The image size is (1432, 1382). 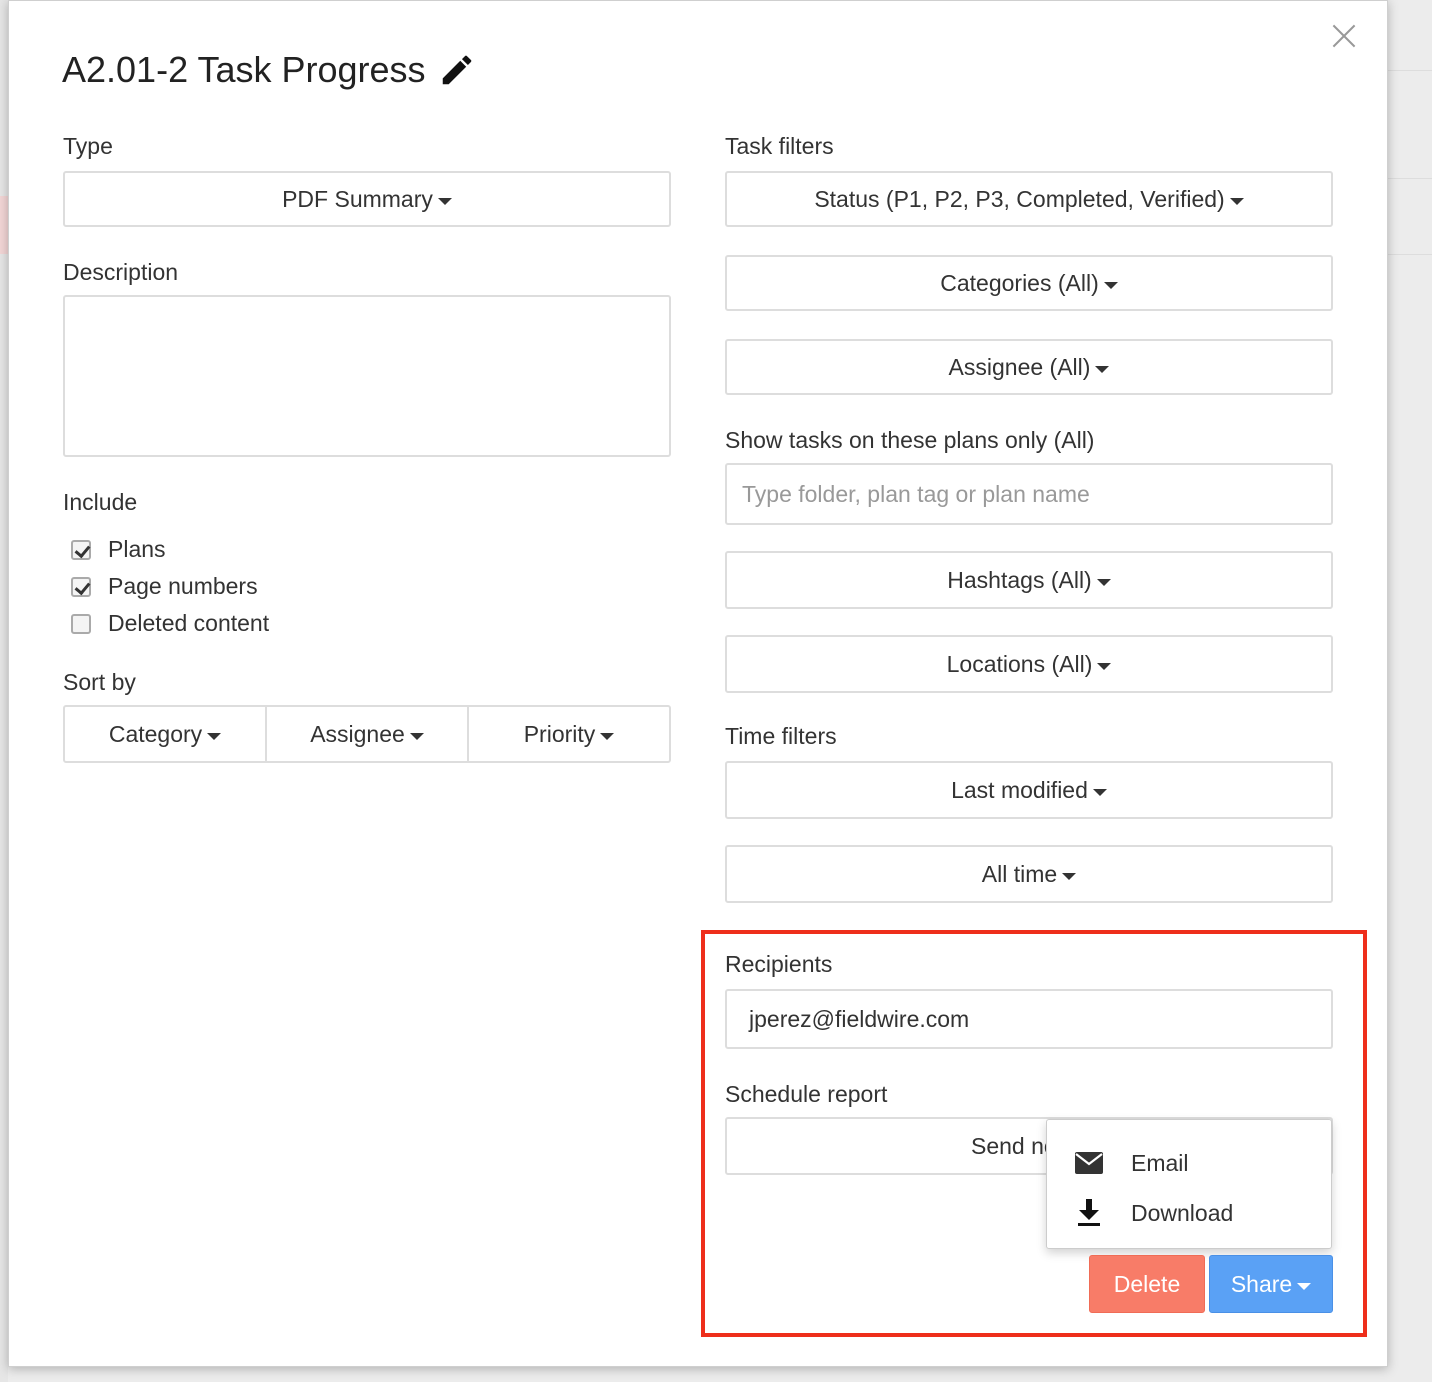 What do you see at coordinates (1089, 1163) in the screenshot?
I see `envelope-icon` at bounding box center [1089, 1163].